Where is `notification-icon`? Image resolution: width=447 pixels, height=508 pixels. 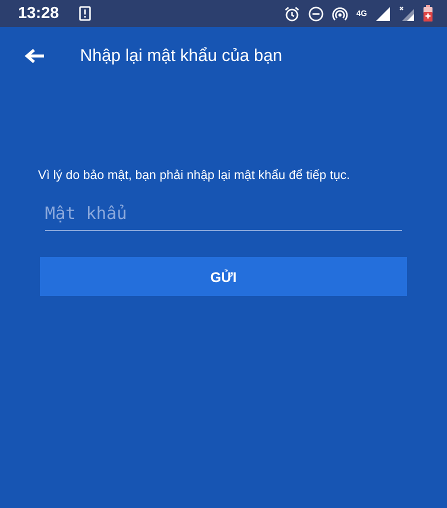
notification-icon is located at coordinates (84, 13).